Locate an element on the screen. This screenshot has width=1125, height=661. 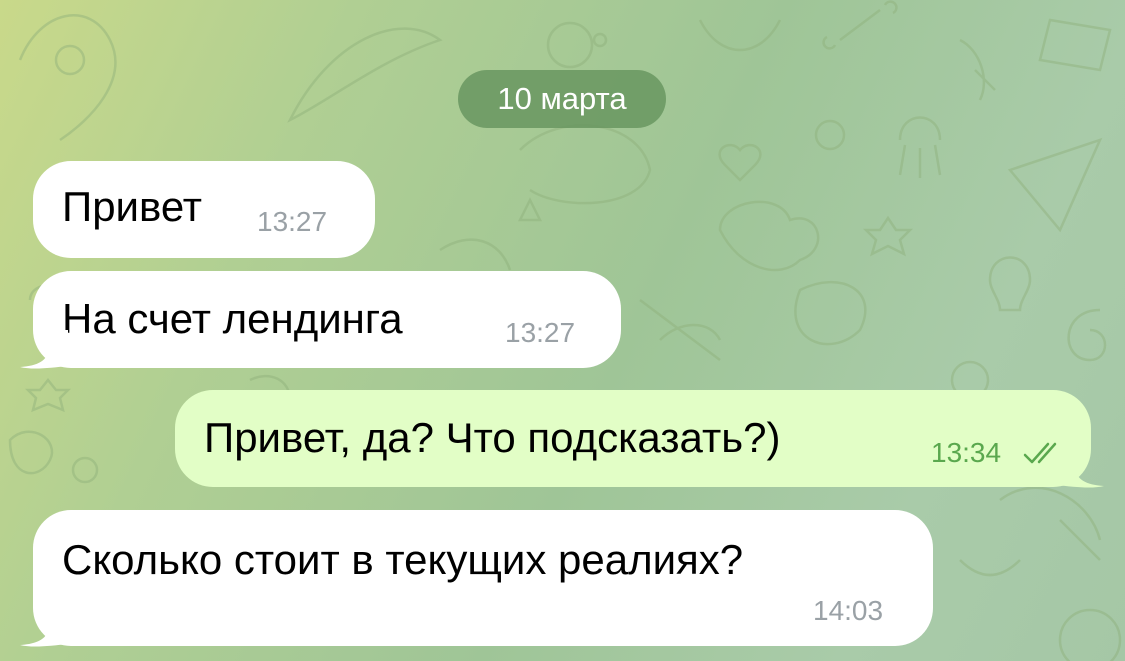
message-text: На счет лендинга is located at coordinates (232, 318).